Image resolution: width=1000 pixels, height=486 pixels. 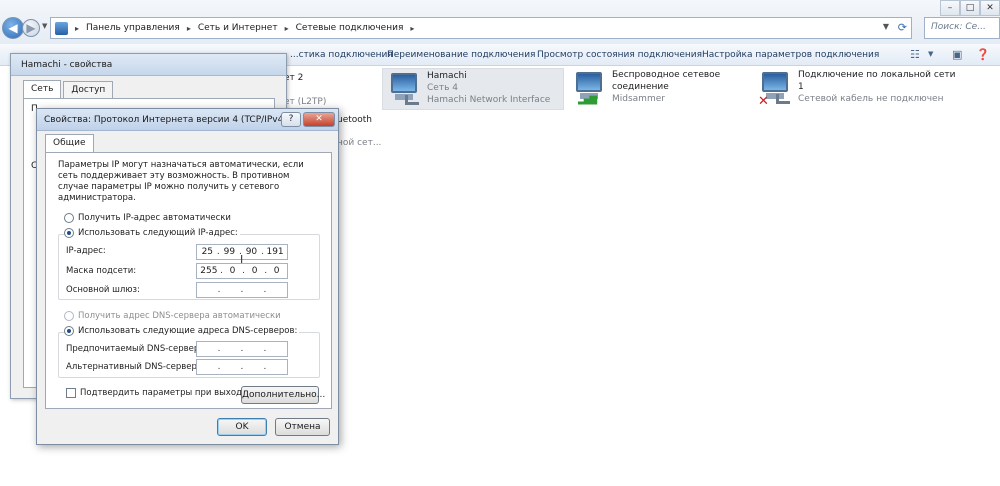 What do you see at coordinates (983, 54) in the screenshot?
I see `help-icon: ❓` at bounding box center [983, 54].